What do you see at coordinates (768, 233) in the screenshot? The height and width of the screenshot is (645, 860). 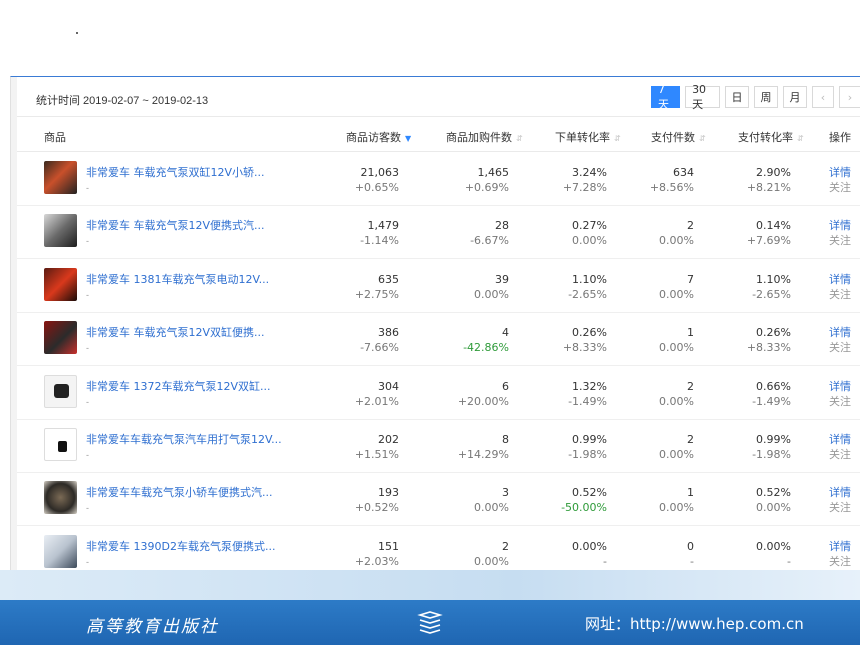 I see `pay-rate-cell: 0.14% +7.69%` at bounding box center [768, 233].